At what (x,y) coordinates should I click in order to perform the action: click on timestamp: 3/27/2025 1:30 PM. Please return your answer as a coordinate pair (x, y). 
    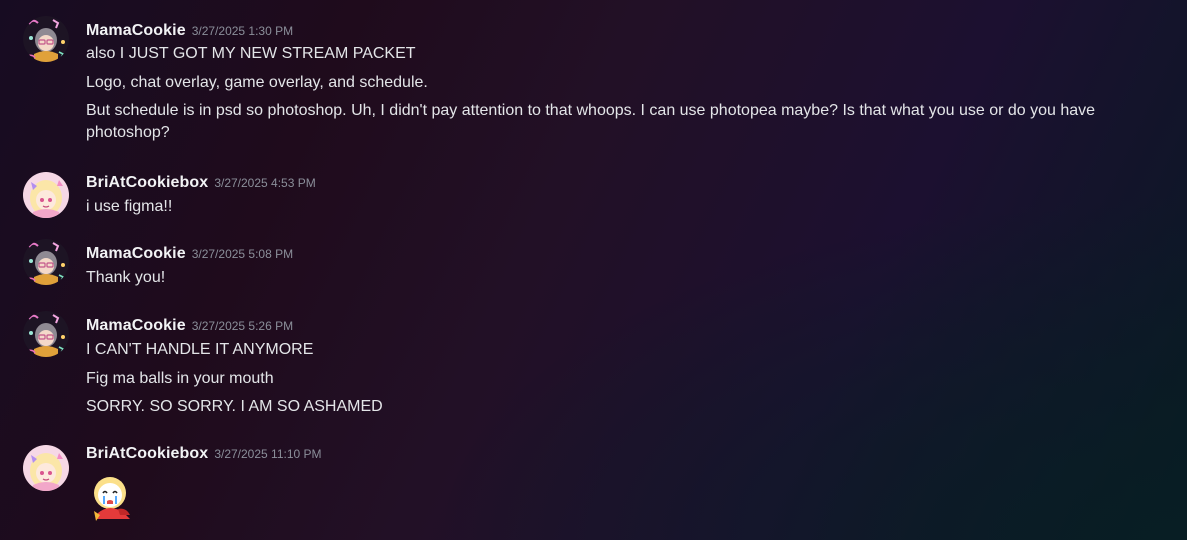
    Looking at the image, I should click on (242, 31).